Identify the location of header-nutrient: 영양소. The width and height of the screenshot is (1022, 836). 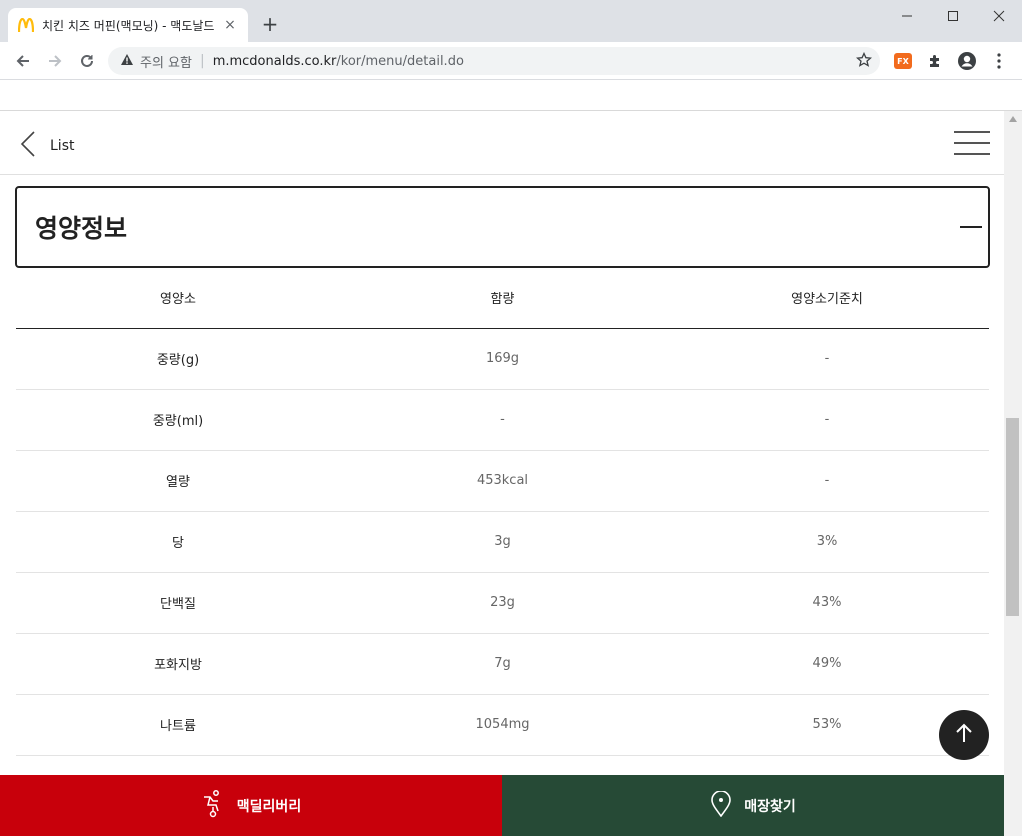
(178, 298).